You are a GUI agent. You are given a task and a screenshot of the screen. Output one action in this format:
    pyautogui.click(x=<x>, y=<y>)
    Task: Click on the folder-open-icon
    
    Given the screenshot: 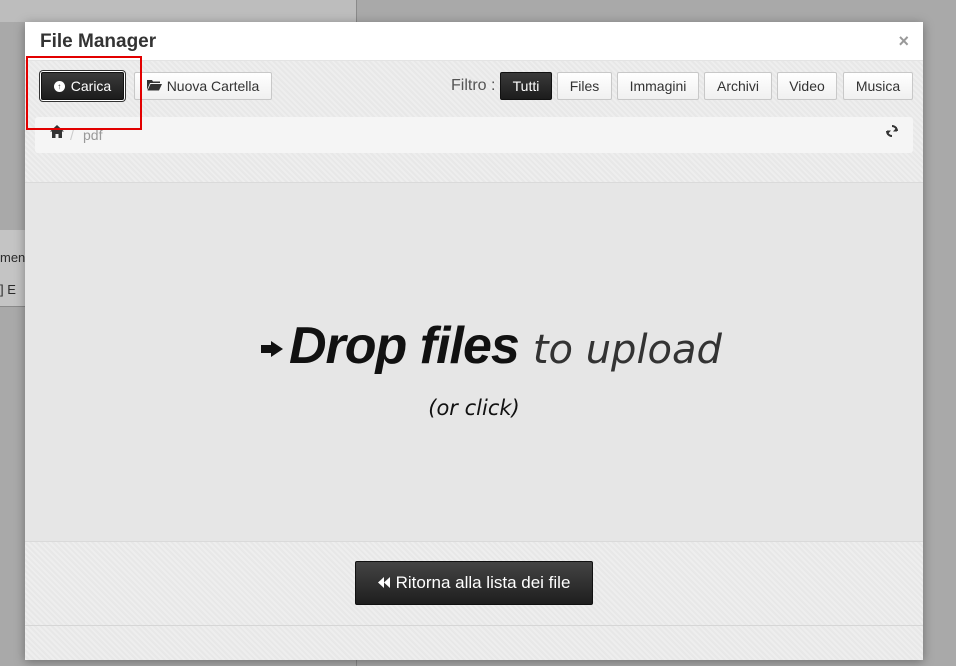 What is the action you would take?
    pyautogui.click(x=154, y=86)
    